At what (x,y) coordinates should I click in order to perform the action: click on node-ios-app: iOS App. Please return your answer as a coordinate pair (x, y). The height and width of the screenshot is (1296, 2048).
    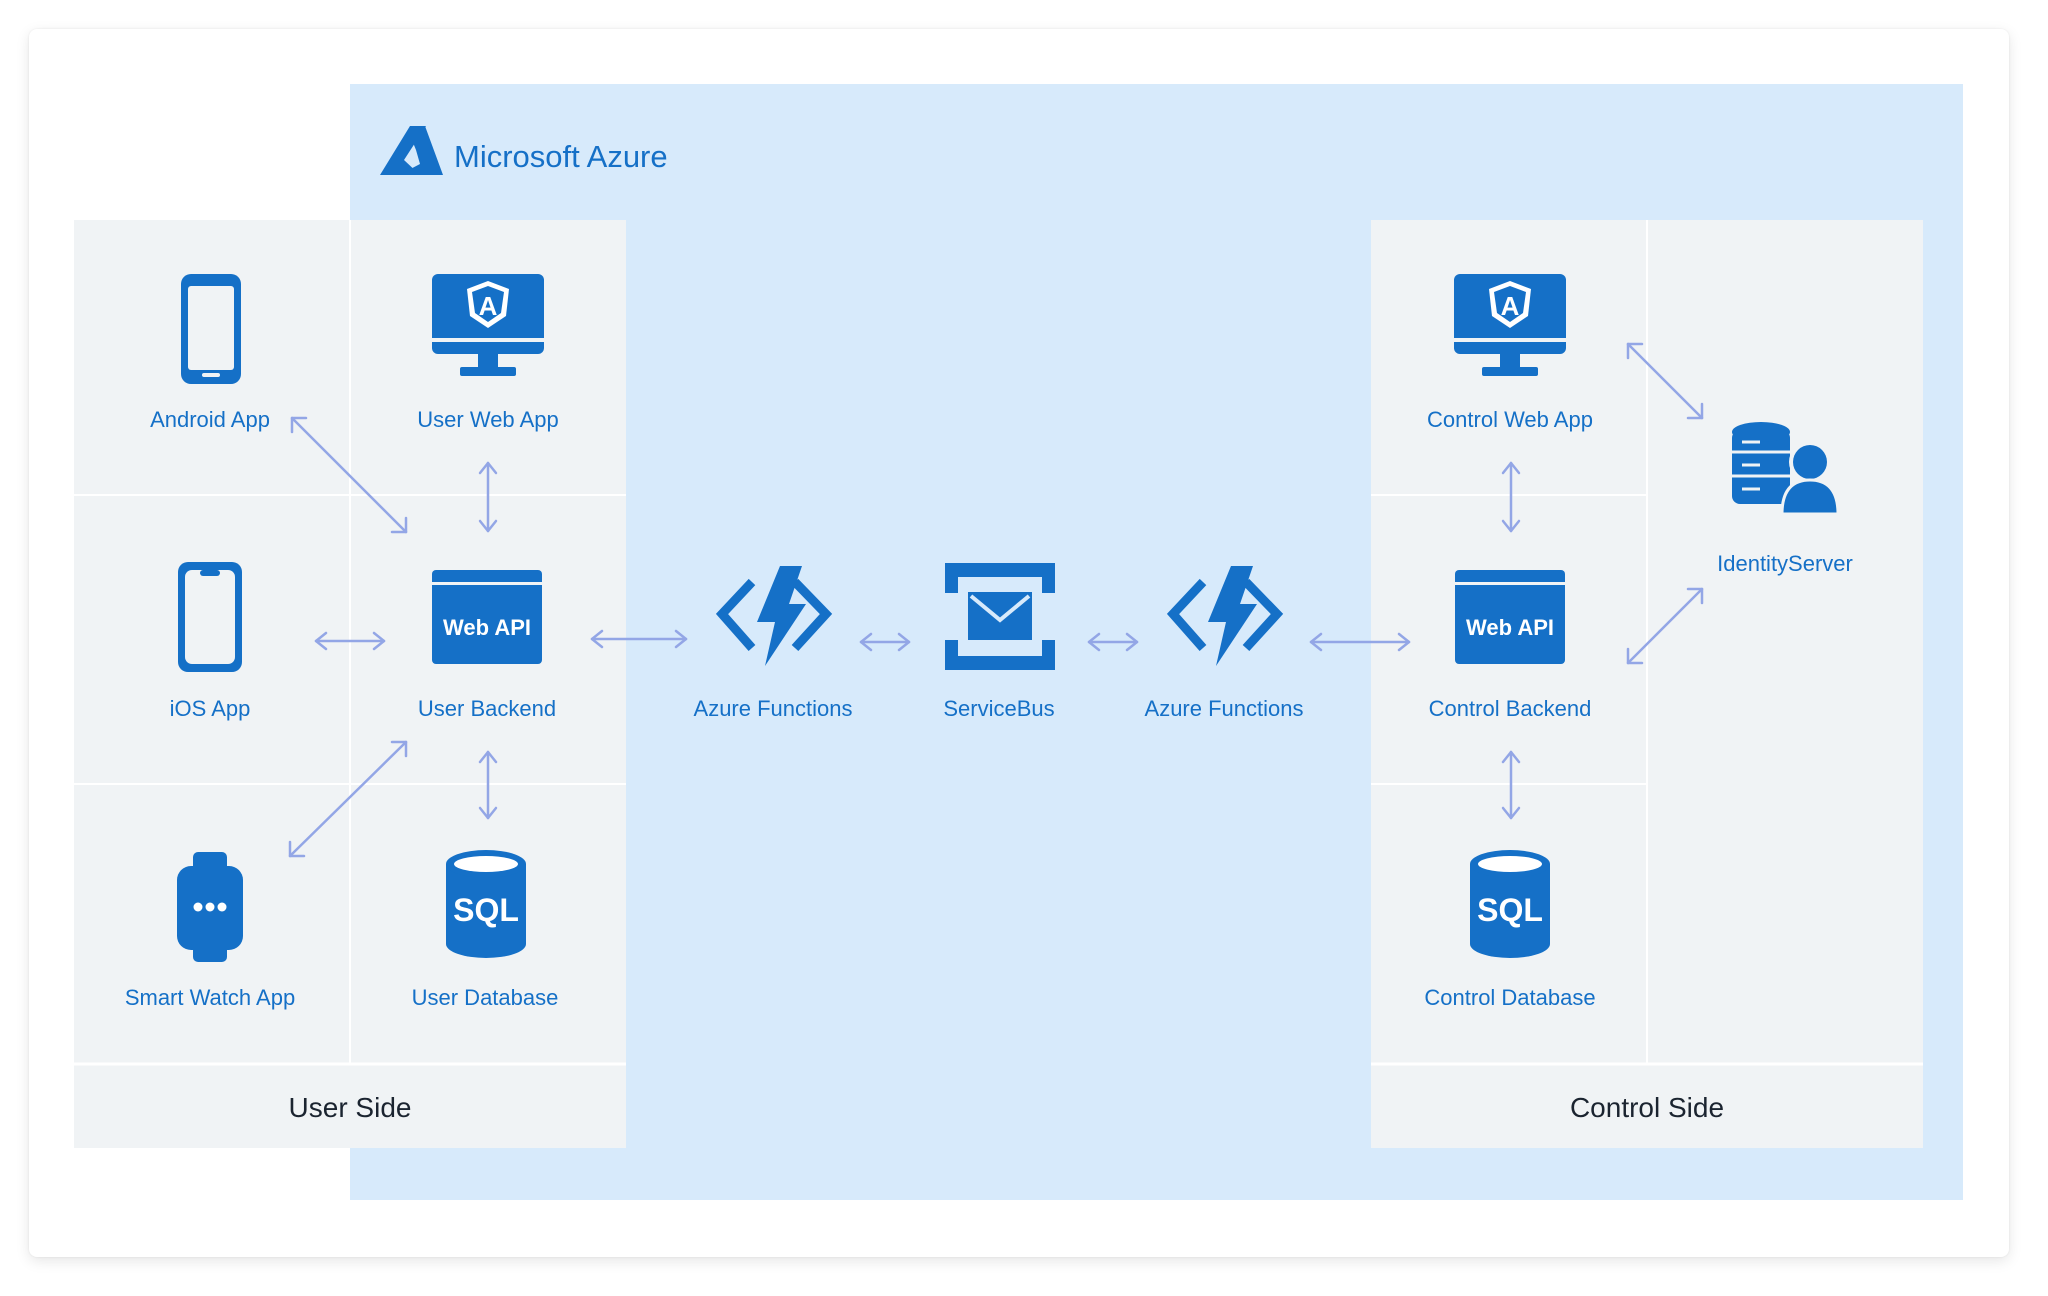
    Looking at the image, I should click on (210, 641).